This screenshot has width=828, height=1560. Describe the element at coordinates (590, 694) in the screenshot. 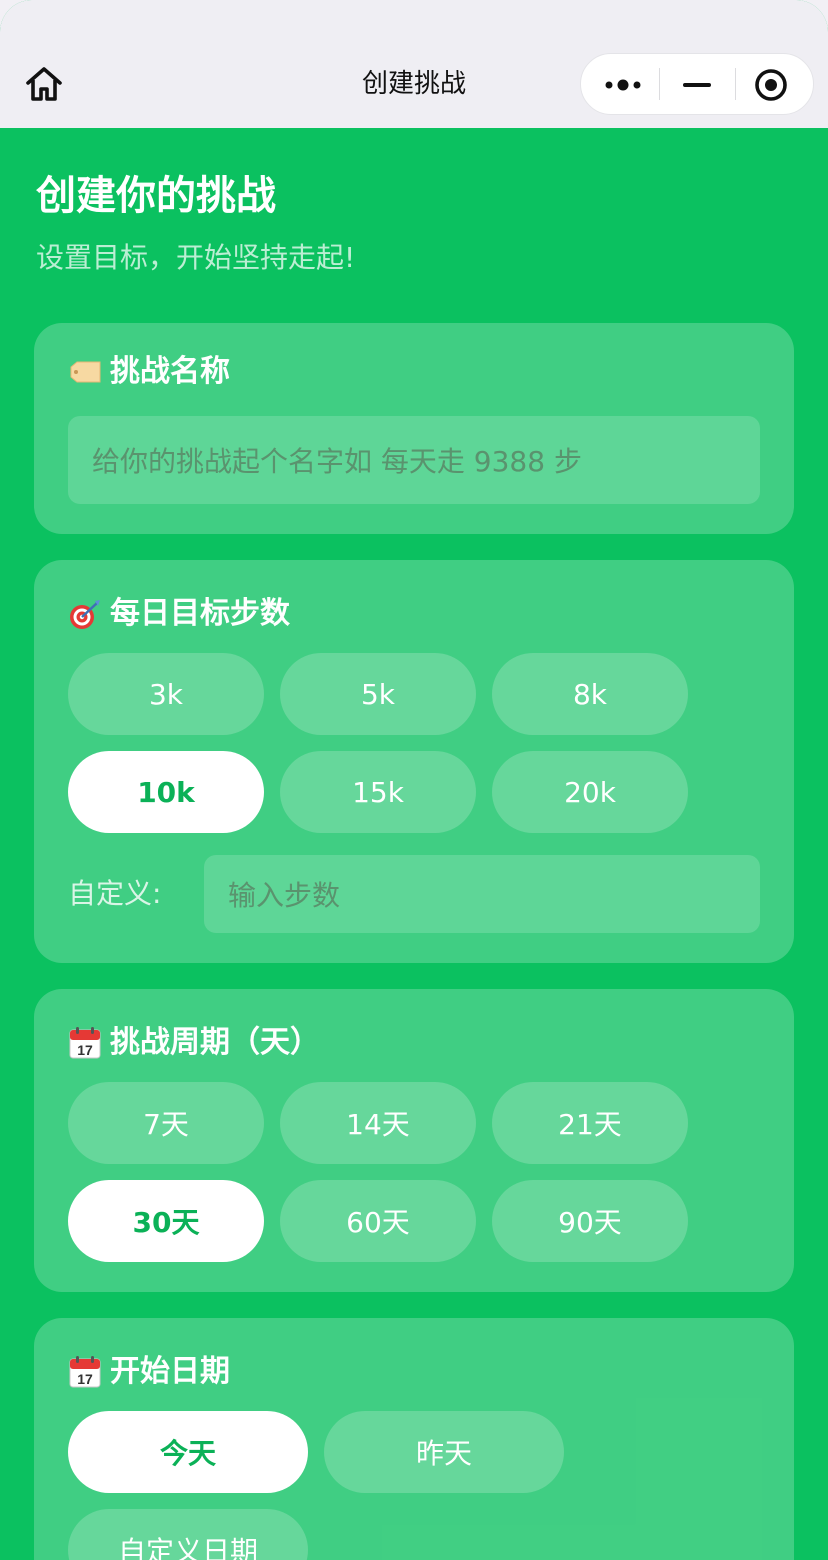

I see `steps-option: 8k` at that location.